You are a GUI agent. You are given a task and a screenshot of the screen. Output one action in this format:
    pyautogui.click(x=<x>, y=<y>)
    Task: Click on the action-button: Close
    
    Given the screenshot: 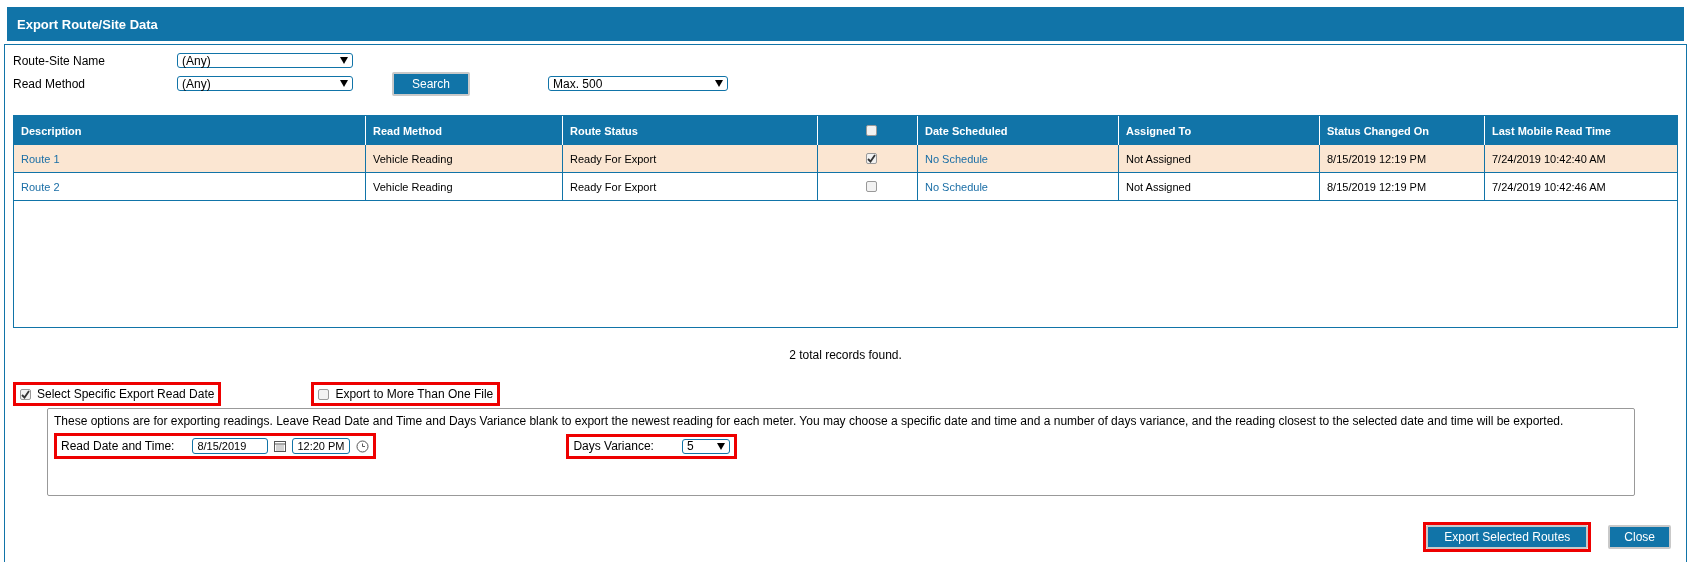 What is the action you would take?
    pyautogui.click(x=1639, y=537)
    